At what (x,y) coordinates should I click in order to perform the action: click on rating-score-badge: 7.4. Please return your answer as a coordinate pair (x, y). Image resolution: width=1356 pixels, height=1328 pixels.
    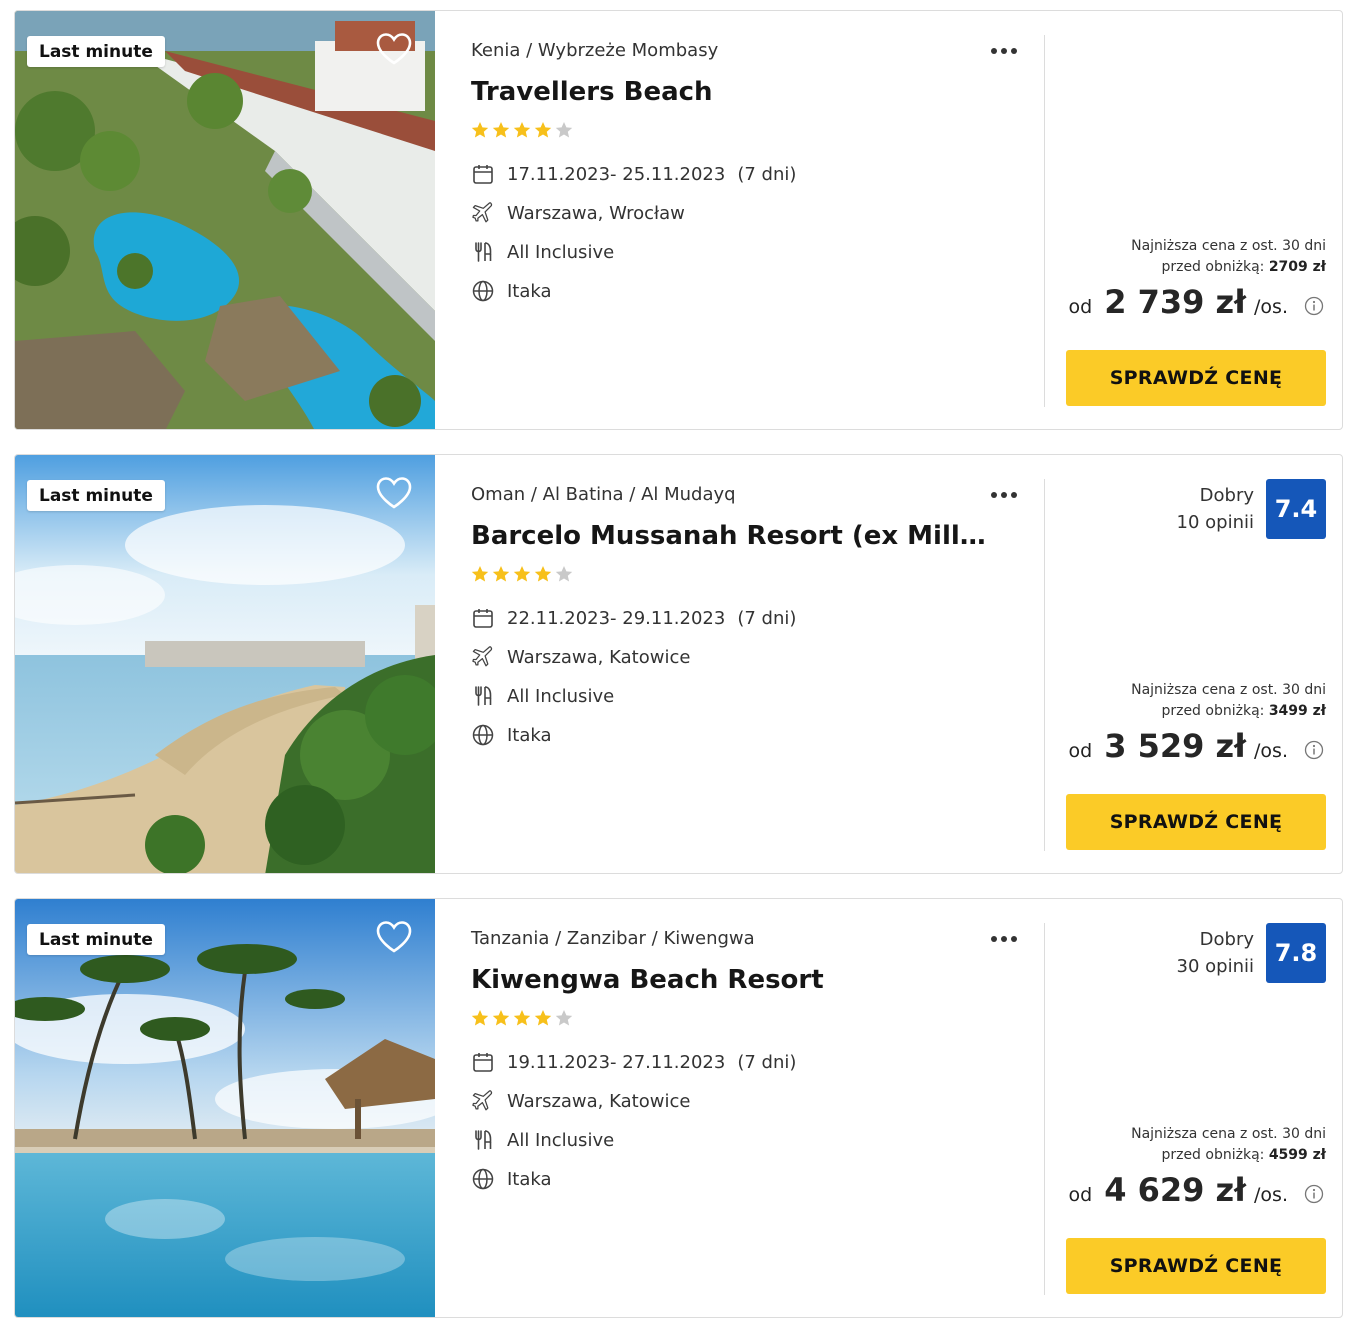
    Looking at the image, I should click on (1296, 509).